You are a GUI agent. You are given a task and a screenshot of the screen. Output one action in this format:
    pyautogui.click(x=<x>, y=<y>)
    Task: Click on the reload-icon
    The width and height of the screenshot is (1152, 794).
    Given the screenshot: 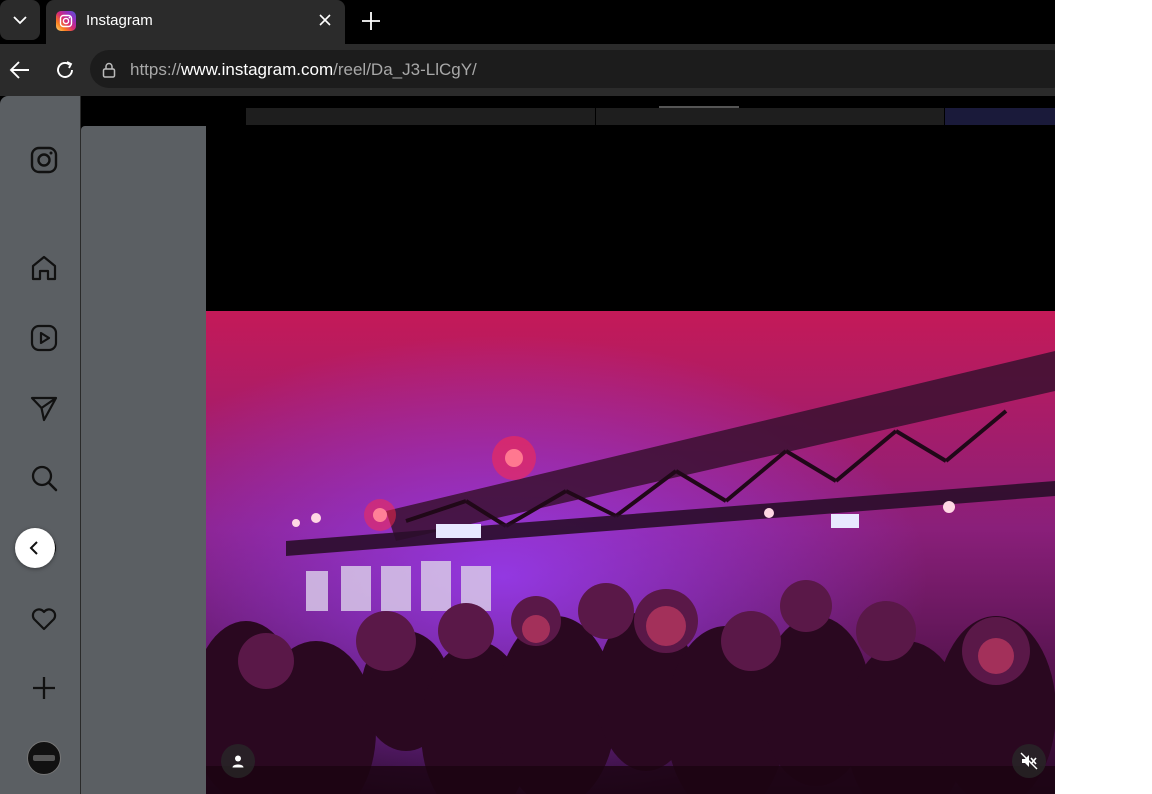 What is the action you would take?
    pyautogui.click(x=65, y=69)
    